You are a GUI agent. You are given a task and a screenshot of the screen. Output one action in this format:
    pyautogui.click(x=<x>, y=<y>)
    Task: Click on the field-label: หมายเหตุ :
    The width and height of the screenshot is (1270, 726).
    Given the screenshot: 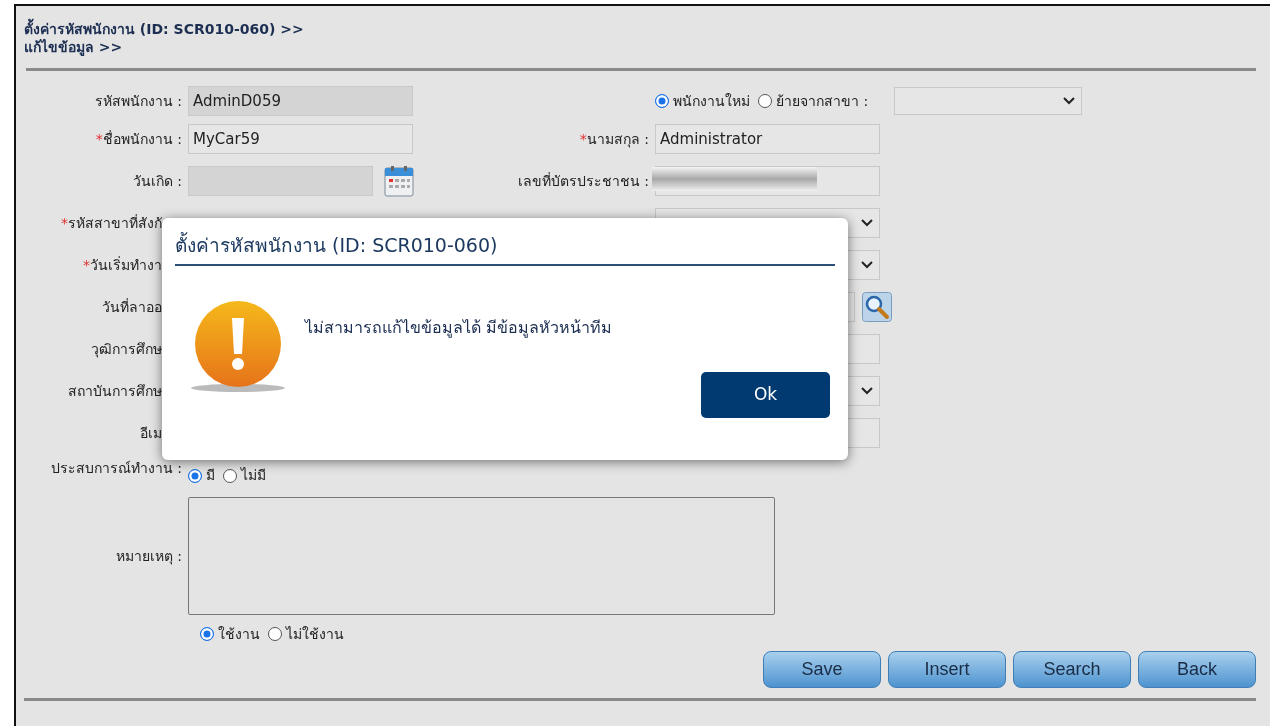 What is the action you would take?
    pyautogui.click(x=148, y=556)
    